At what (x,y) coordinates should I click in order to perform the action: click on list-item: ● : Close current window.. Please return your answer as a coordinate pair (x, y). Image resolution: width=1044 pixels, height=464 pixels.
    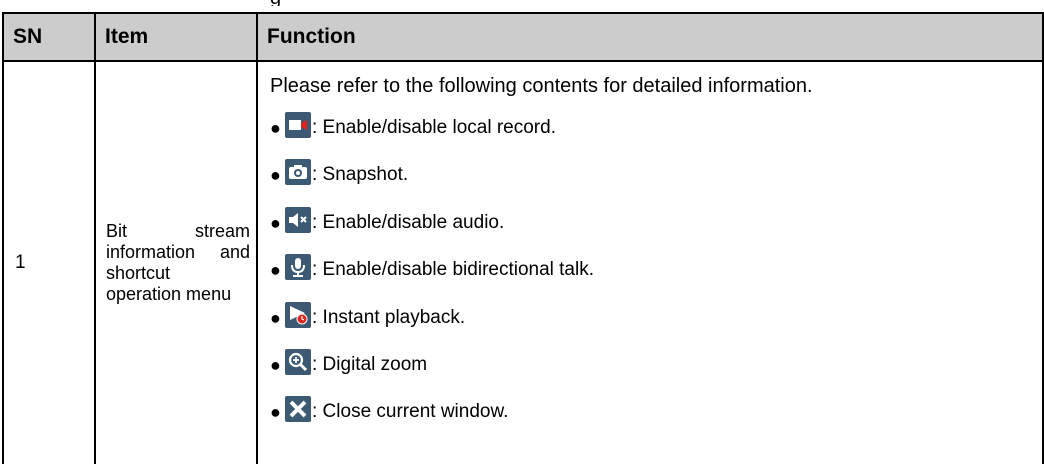
    Looking at the image, I should click on (656, 410).